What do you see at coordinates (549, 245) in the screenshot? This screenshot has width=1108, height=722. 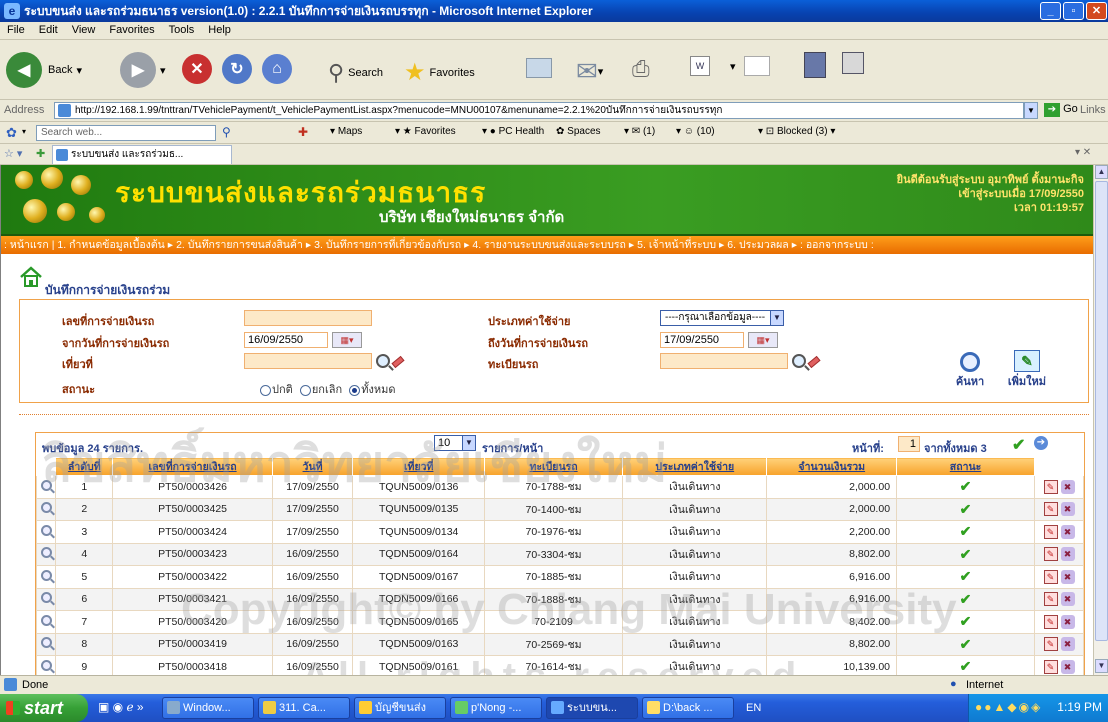 I see `nav-reports: 4. รายงานระบบขนส่งและระบบรถ` at bounding box center [549, 245].